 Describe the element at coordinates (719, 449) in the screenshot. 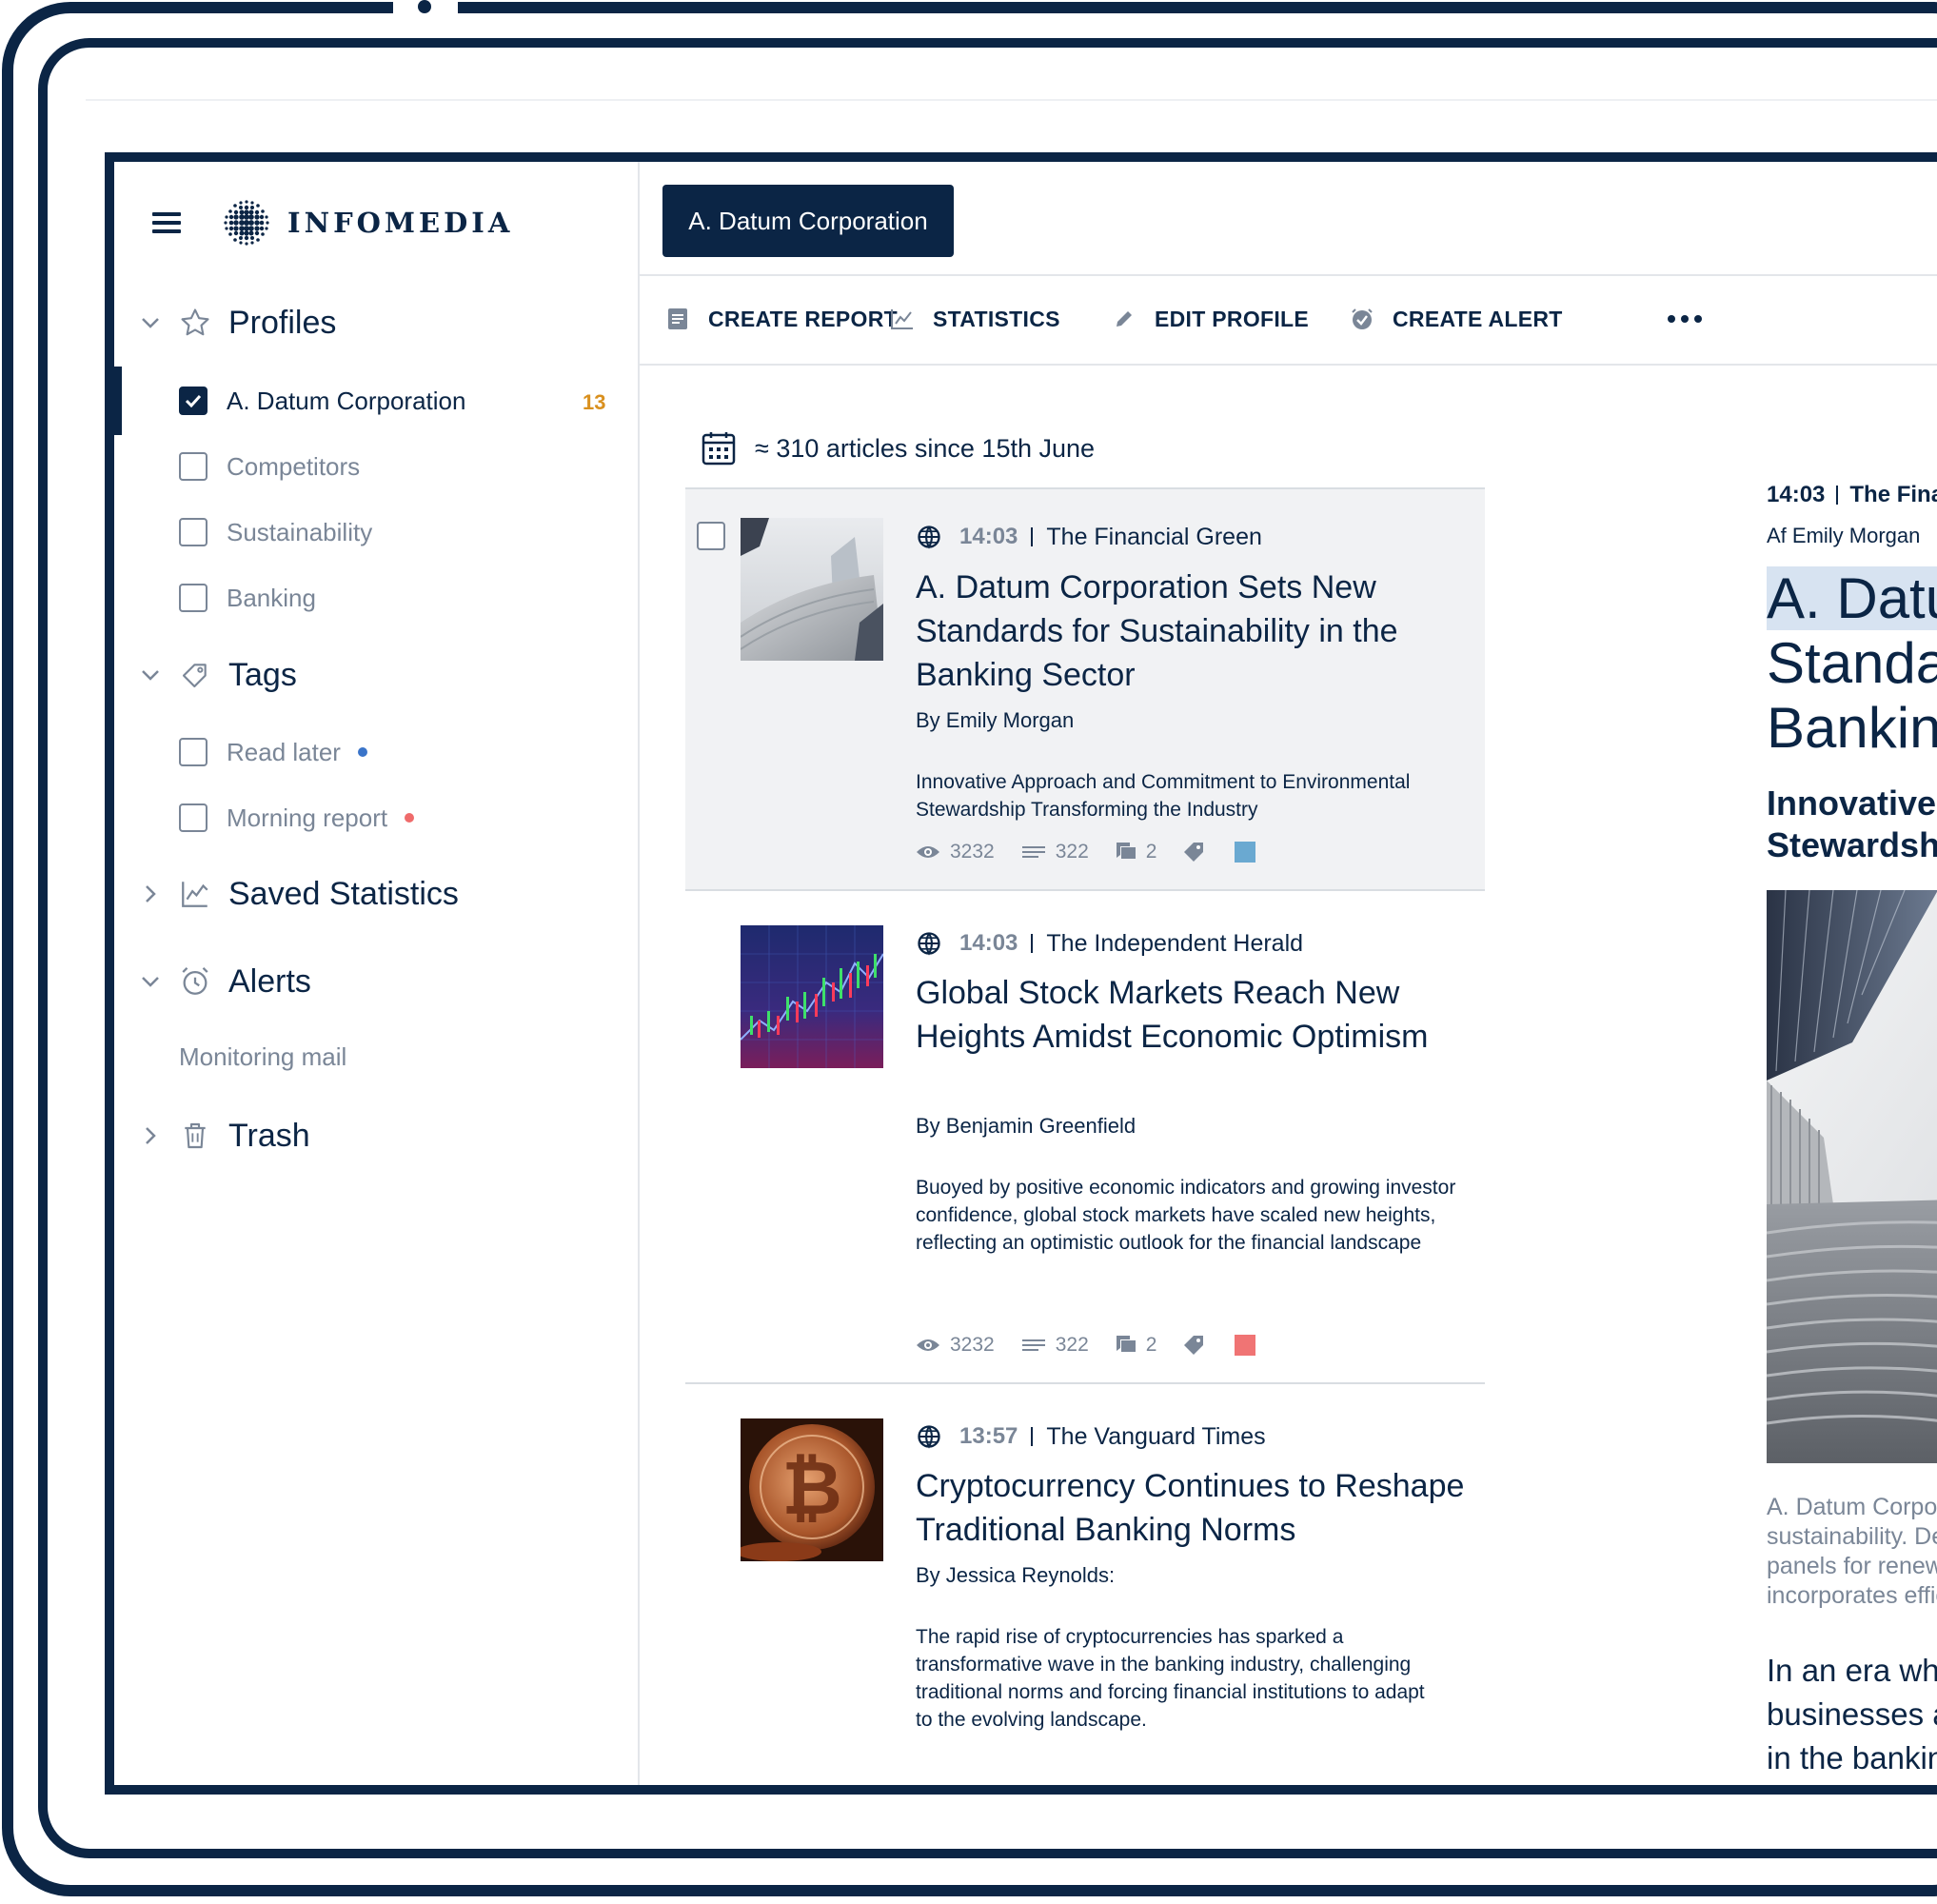

I see `calendar-icon` at that location.